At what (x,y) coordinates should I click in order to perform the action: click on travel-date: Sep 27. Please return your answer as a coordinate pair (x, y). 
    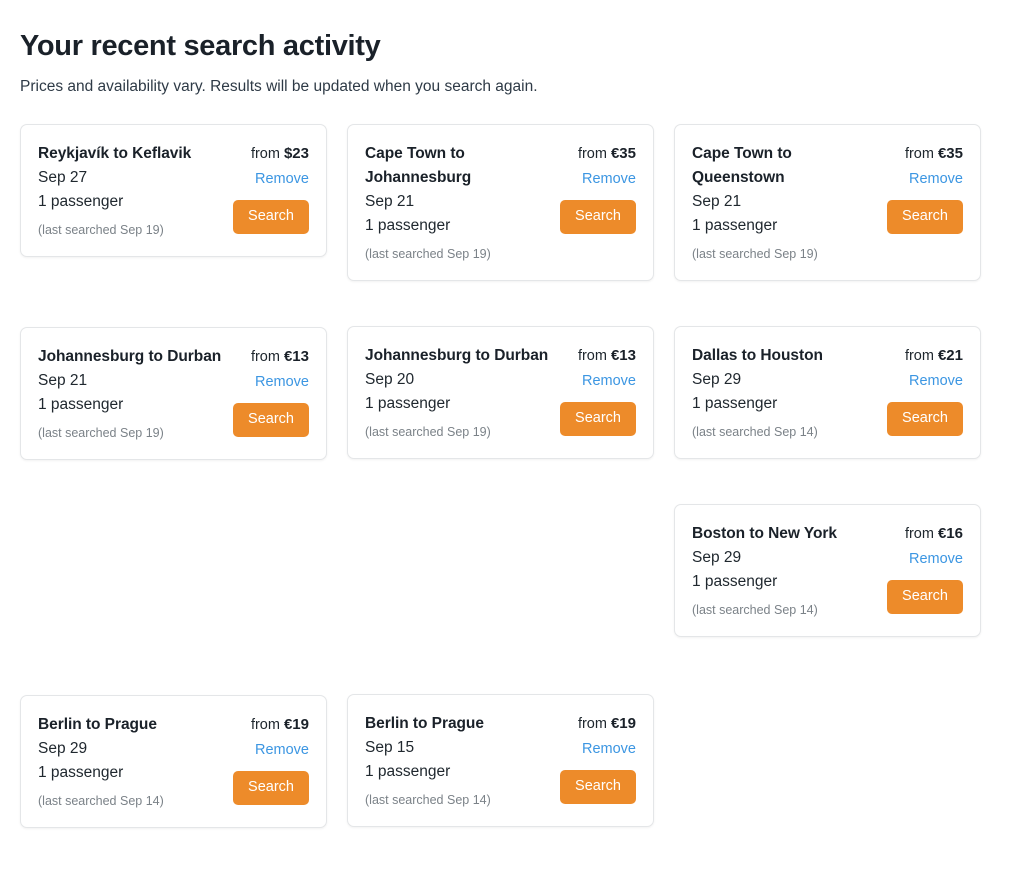
    Looking at the image, I should click on (63, 178).